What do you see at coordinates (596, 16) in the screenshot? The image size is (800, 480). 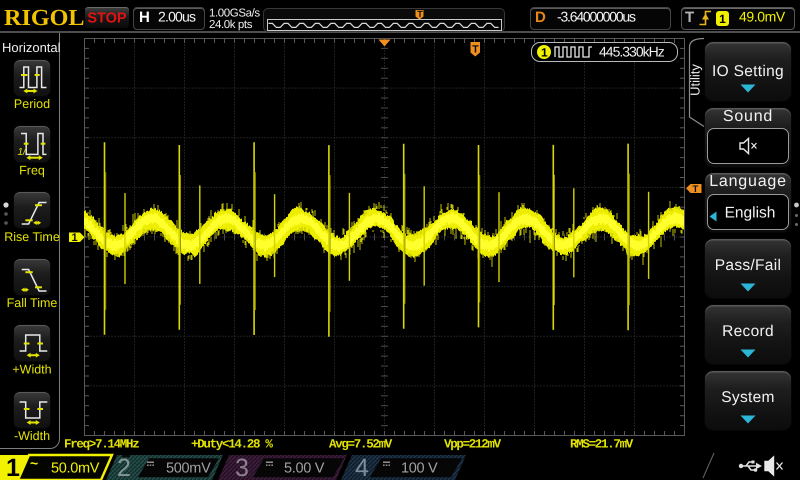 I see `svg-text: -3.64000000us` at bounding box center [596, 16].